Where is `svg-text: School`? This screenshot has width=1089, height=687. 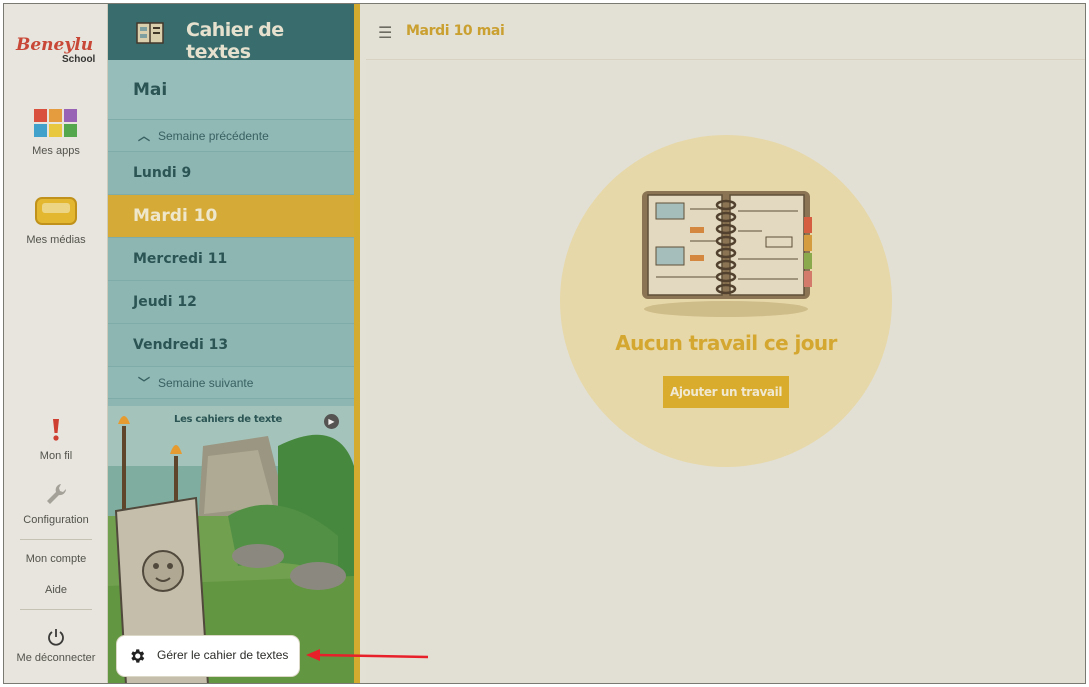
svg-text: School is located at coordinates (79, 59).